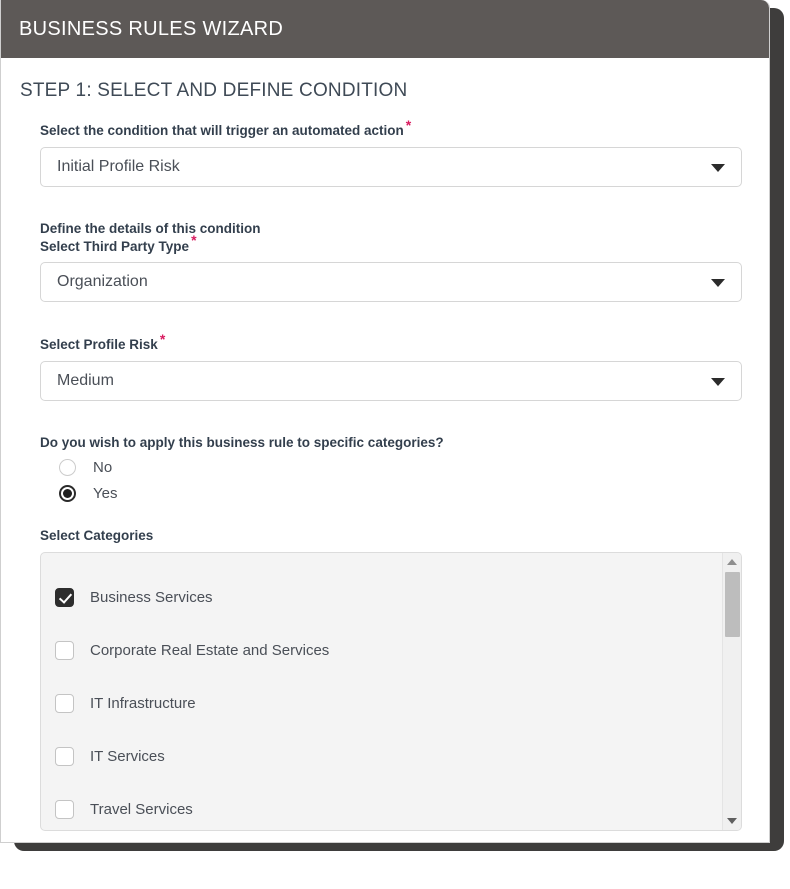 The width and height of the screenshot is (790, 889). Describe the element at coordinates (97, 535) in the screenshot. I see `select-categories-label: Select Categories` at that location.